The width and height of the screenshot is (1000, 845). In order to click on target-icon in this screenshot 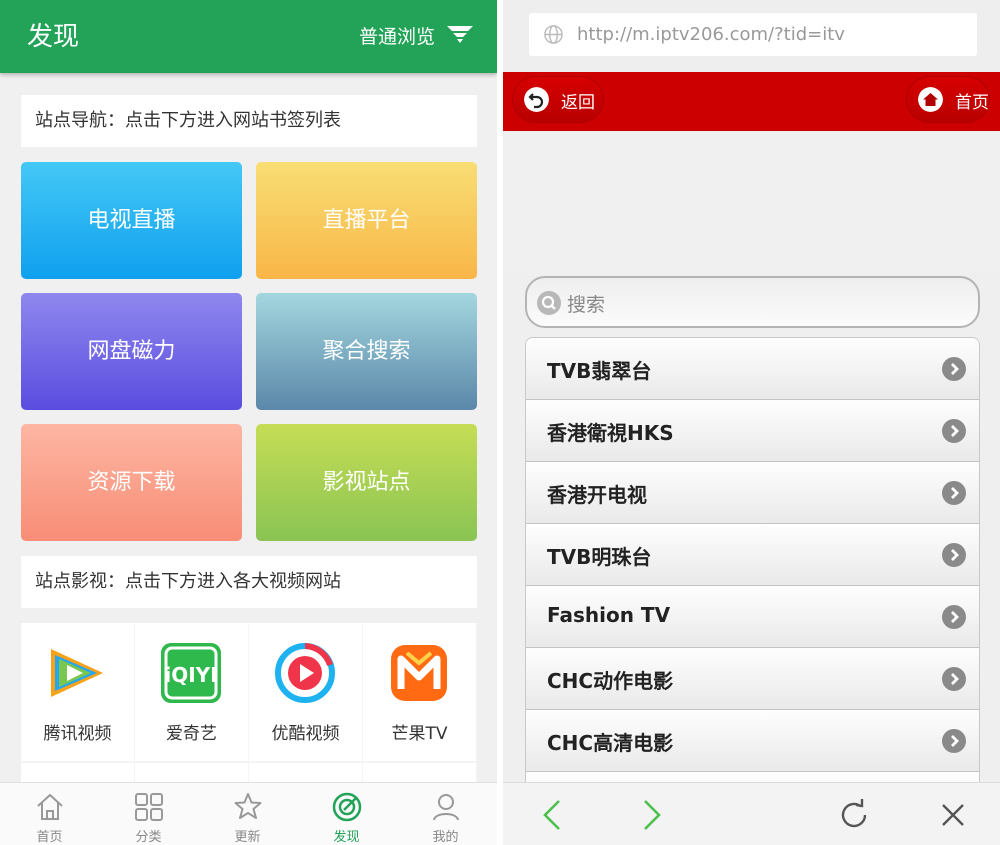, I will do `click(347, 807)`.